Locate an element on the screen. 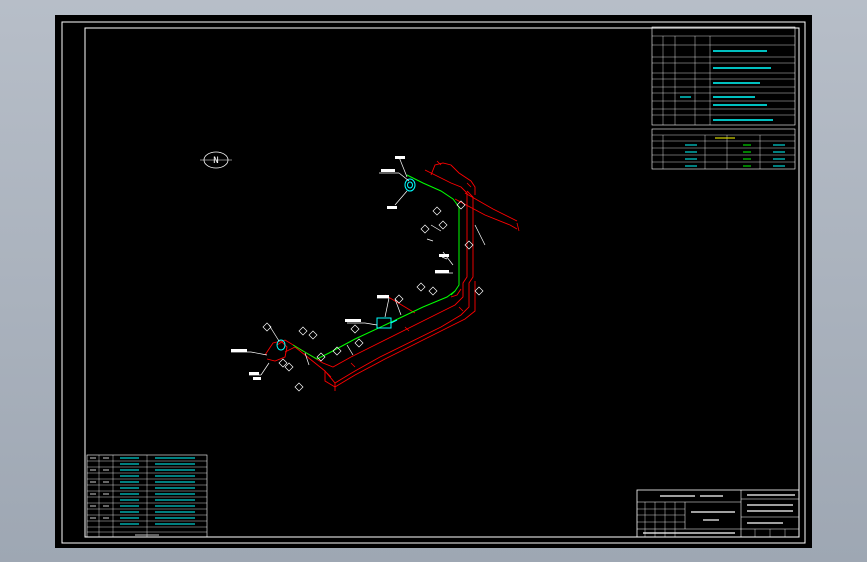  annotation-leaders is located at coordinates (358, 266).